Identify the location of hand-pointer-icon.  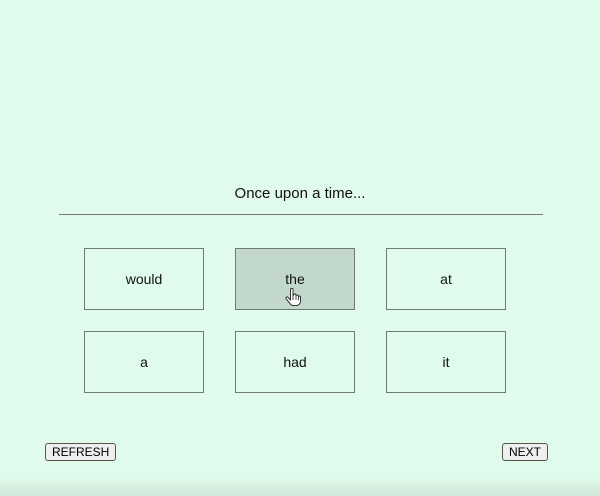
(293, 297).